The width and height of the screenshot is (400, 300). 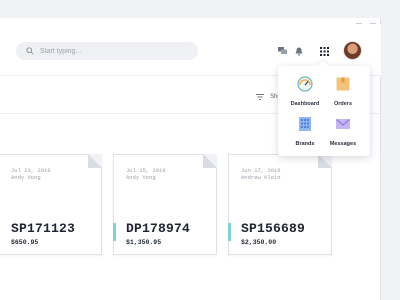 What do you see at coordinates (305, 134) in the screenshot?
I see `menu-item-brands: Brands` at bounding box center [305, 134].